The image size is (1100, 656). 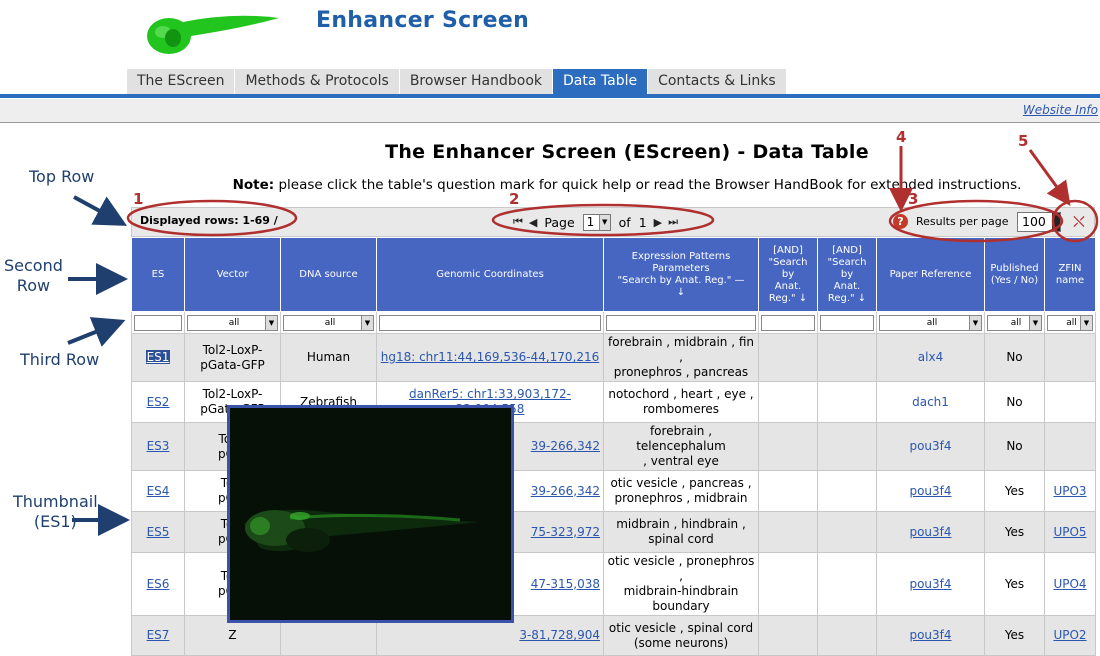 I want to click on and-search-1-input, so click(x=788, y=322).